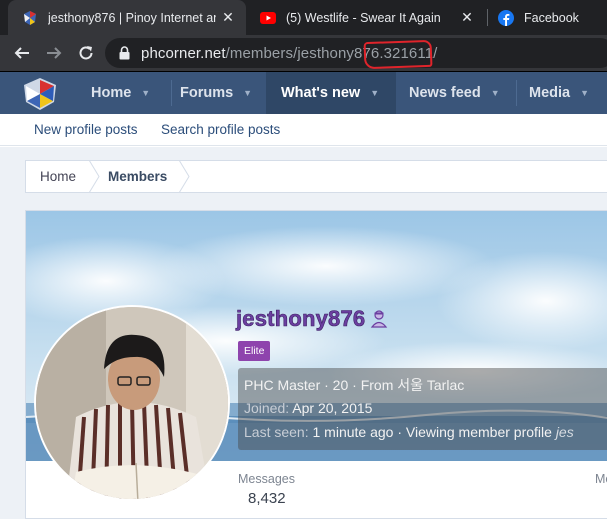 The height and width of the screenshot is (519, 607). What do you see at coordinates (267, 498) in the screenshot?
I see `stat-messages-value: 8,432` at bounding box center [267, 498].